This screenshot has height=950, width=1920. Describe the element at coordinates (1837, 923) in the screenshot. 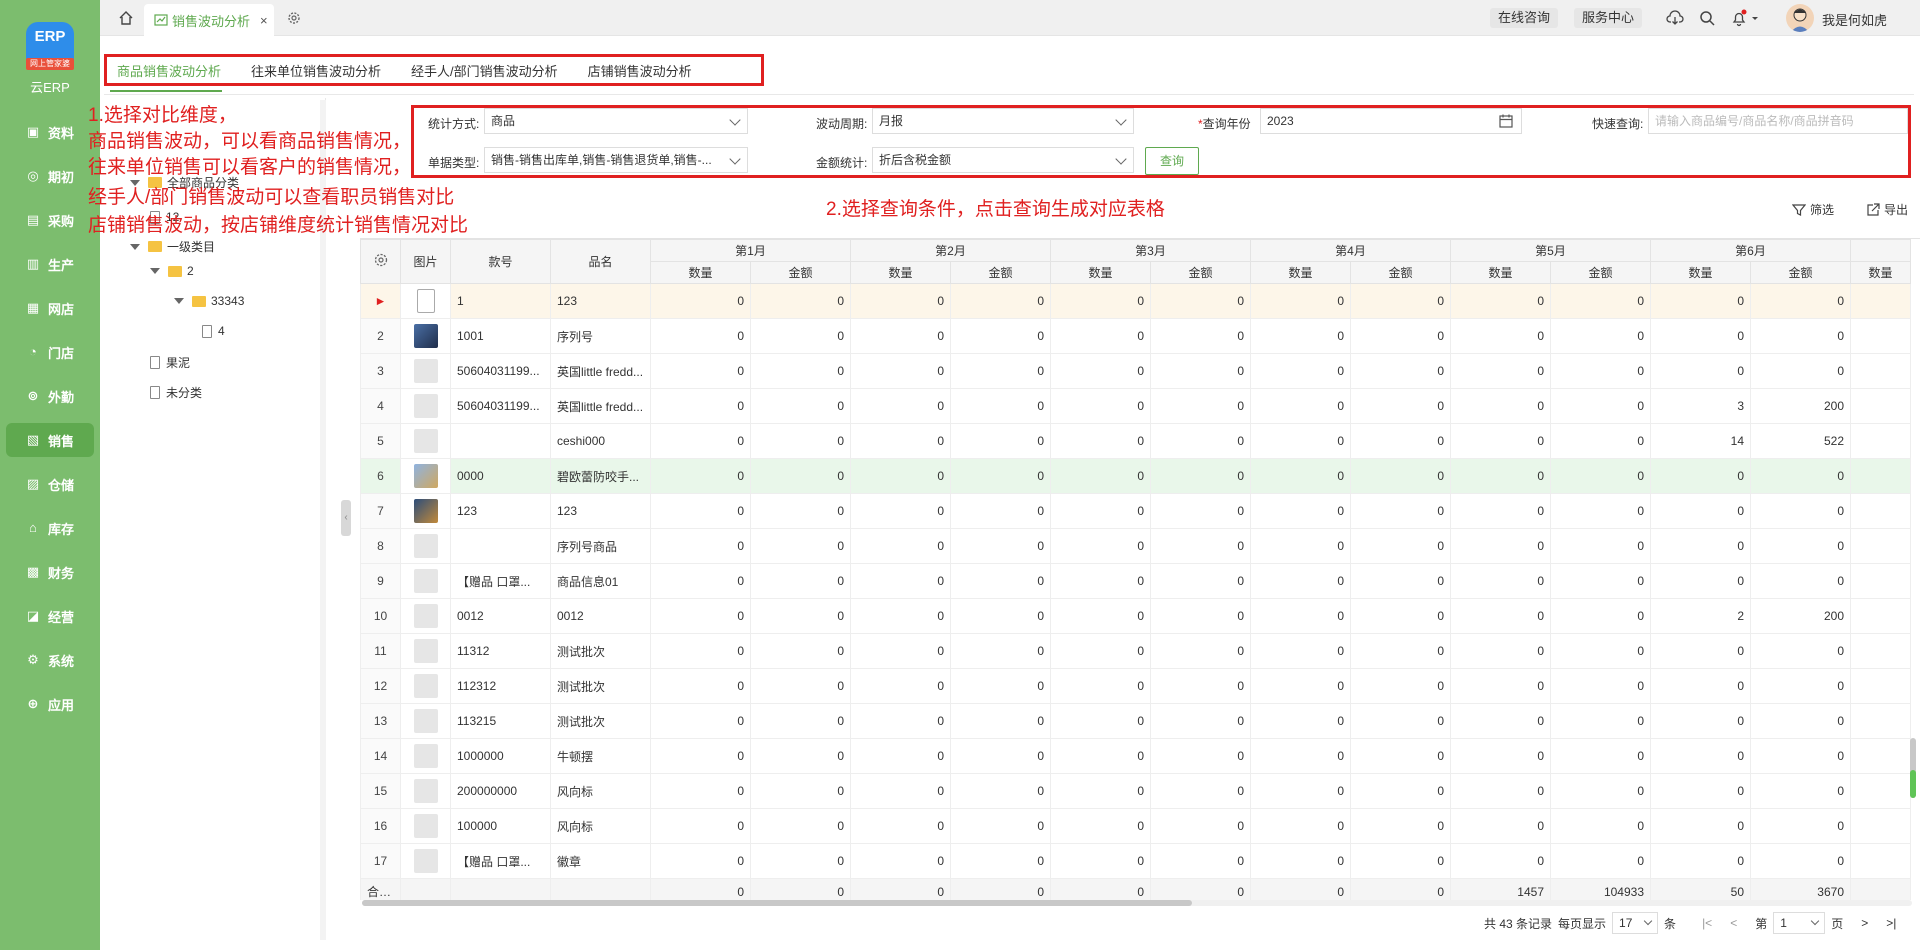

I see `page-unit: 页` at that location.